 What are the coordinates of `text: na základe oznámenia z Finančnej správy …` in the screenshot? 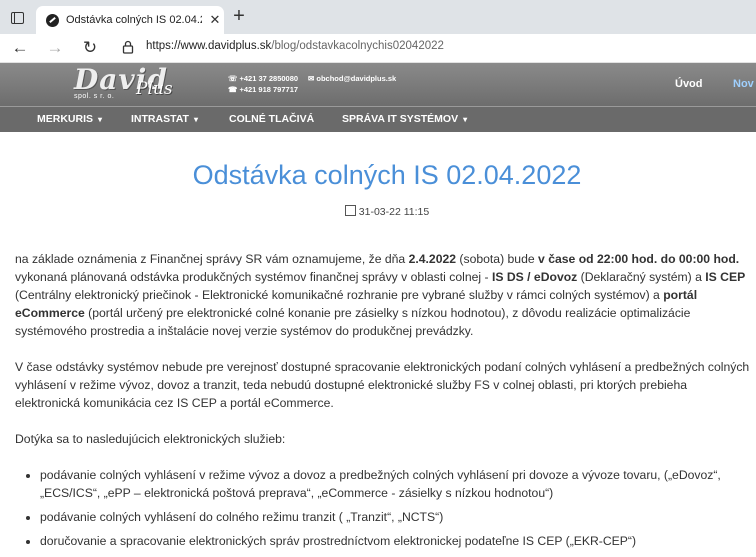 It's located at (212, 259).